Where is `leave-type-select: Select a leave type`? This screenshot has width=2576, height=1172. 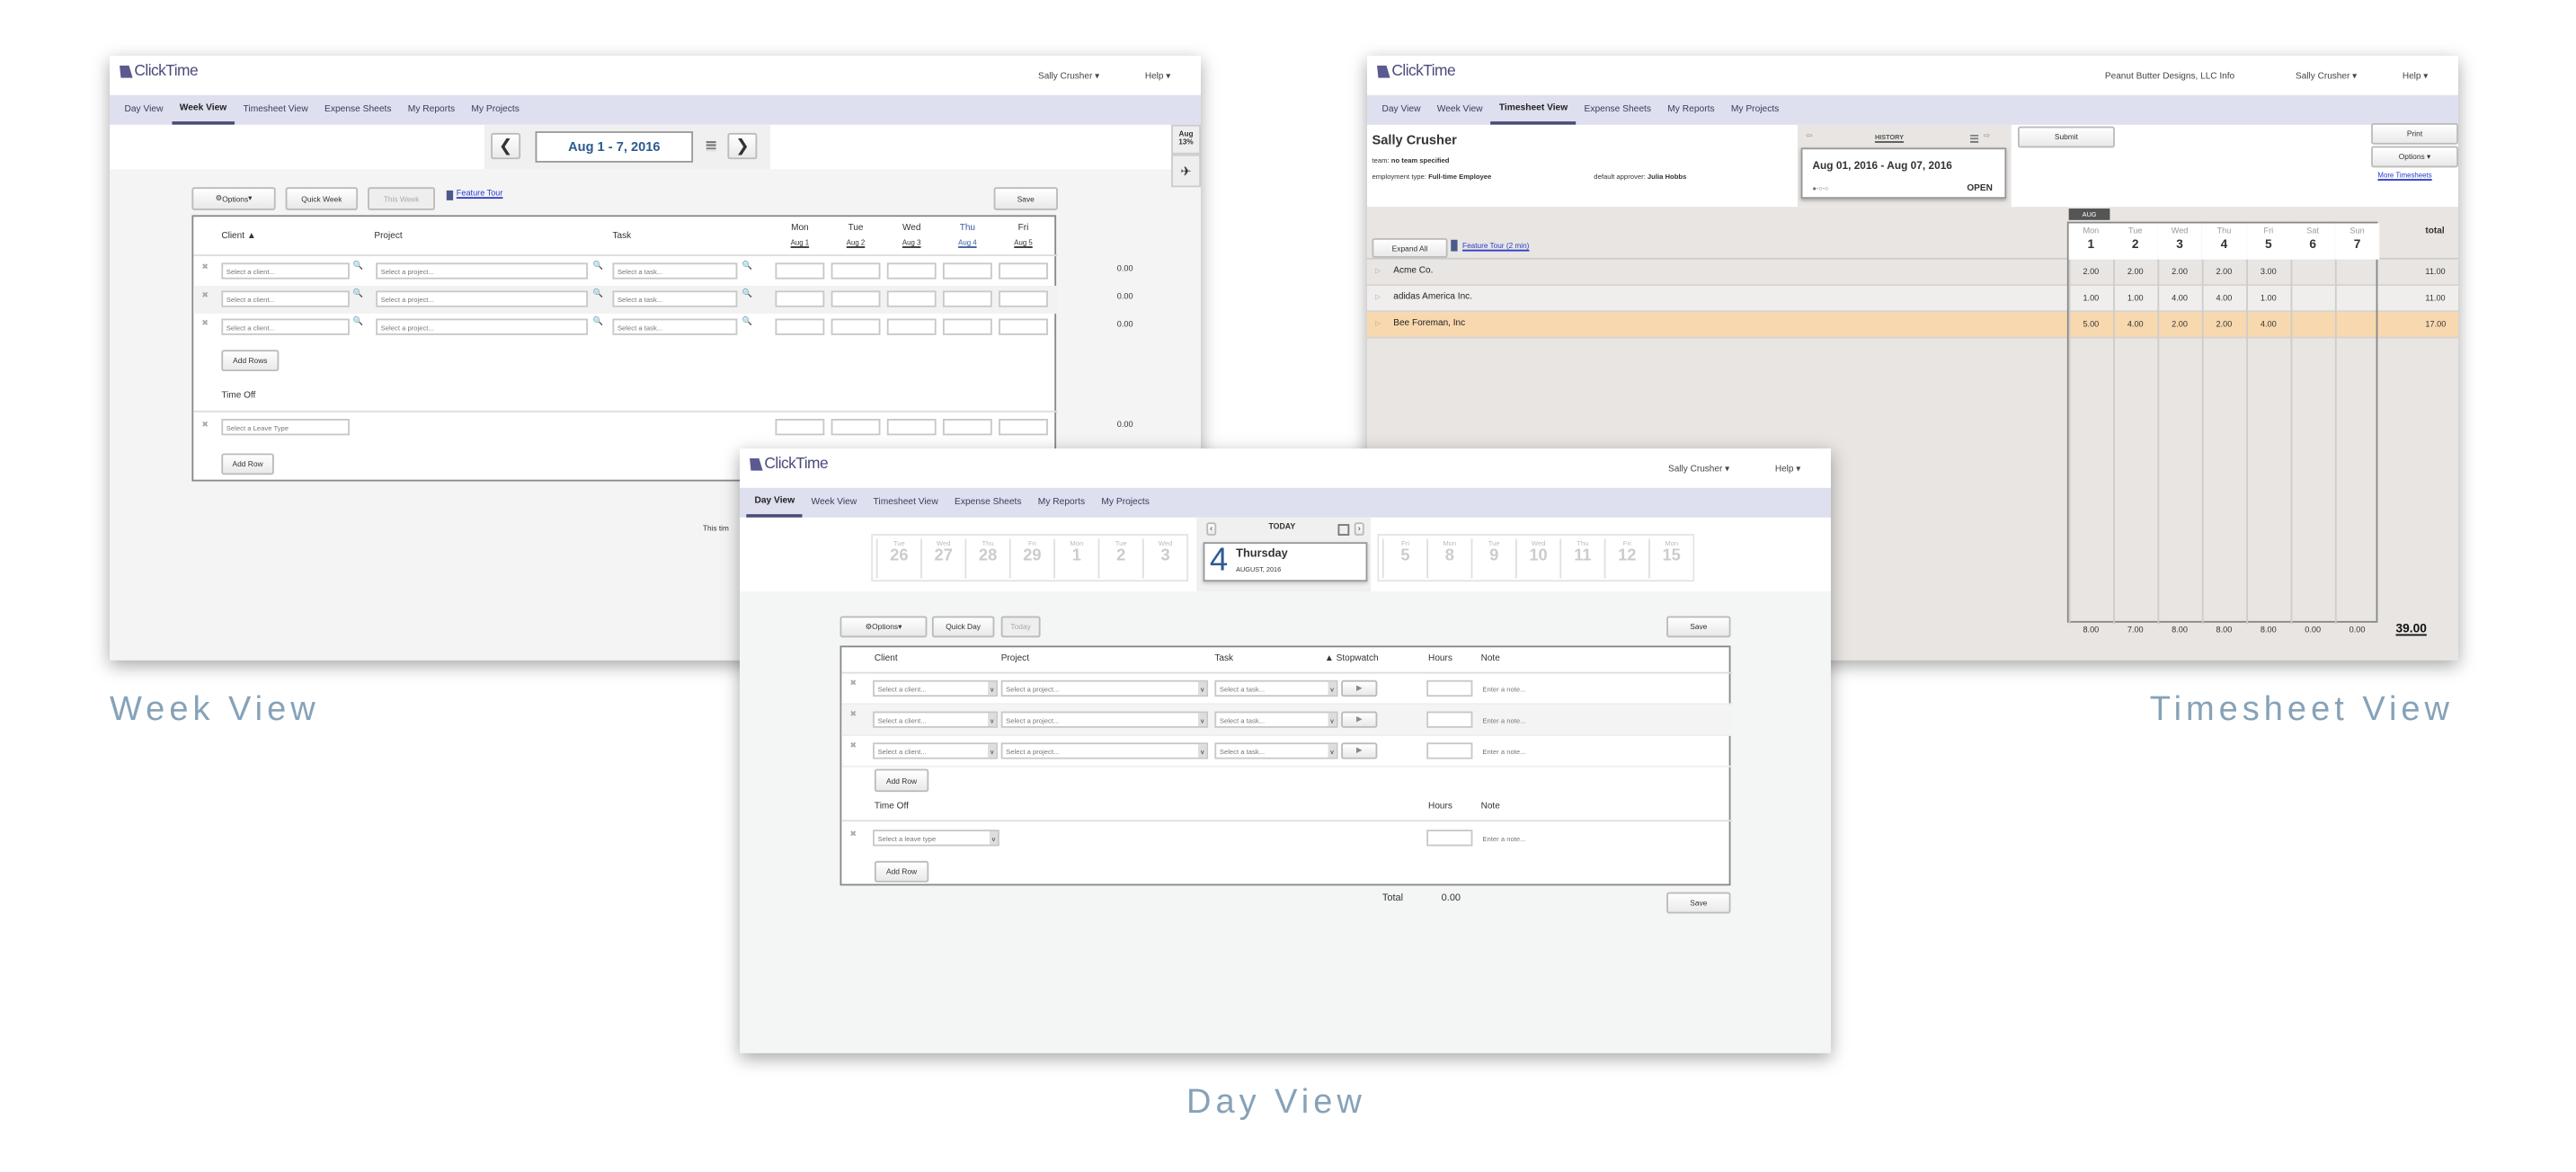 leave-type-select: Select a leave type is located at coordinates (936, 838).